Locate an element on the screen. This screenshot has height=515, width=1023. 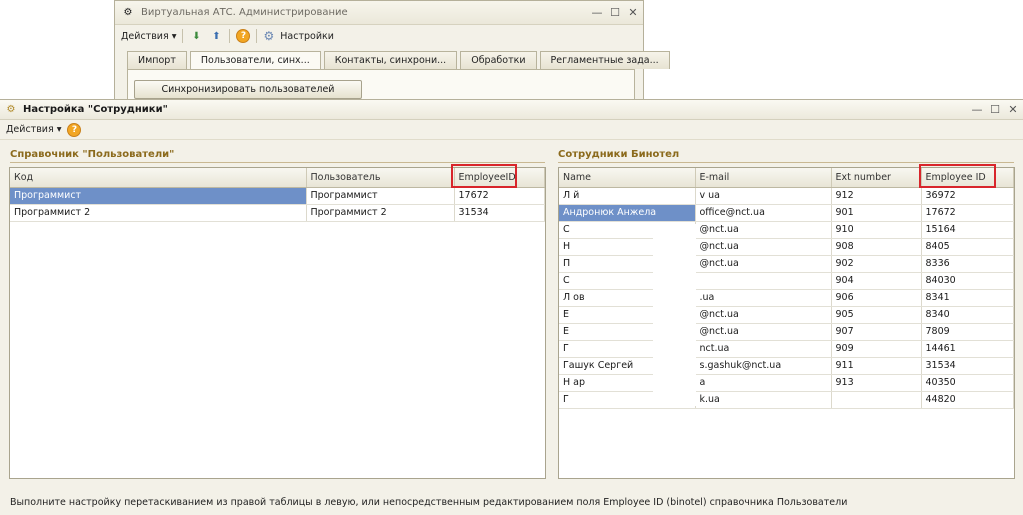
table-row: Гашук Сергей s.gashuk@nct.ua 911 31534 is located at coordinates (786, 366).